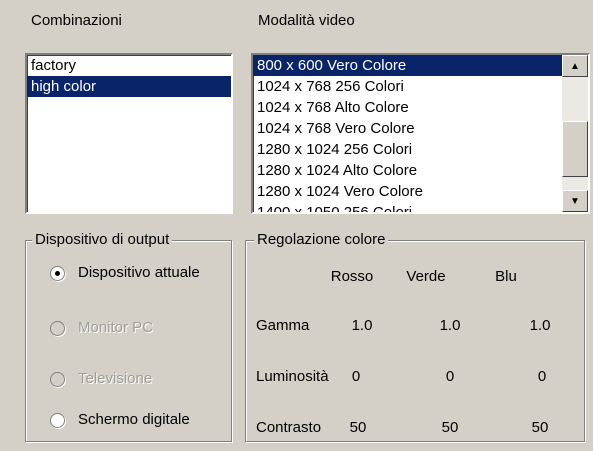 This screenshot has width=593, height=451. What do you see at coordinates (139, 272) in the screenshot?
I see `label-dispositivo-attuale: Dispositivo attuale` at bounding box center [139, 272].